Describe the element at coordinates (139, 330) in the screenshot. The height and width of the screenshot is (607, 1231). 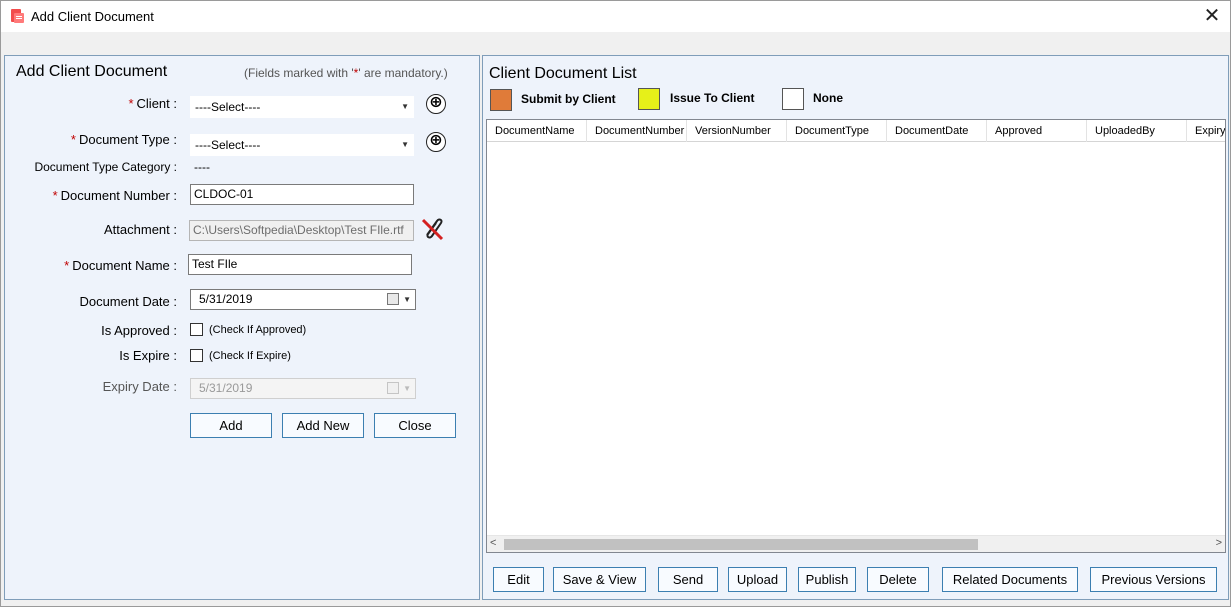
I see `is-approved-label: Is Approved :` at that location.